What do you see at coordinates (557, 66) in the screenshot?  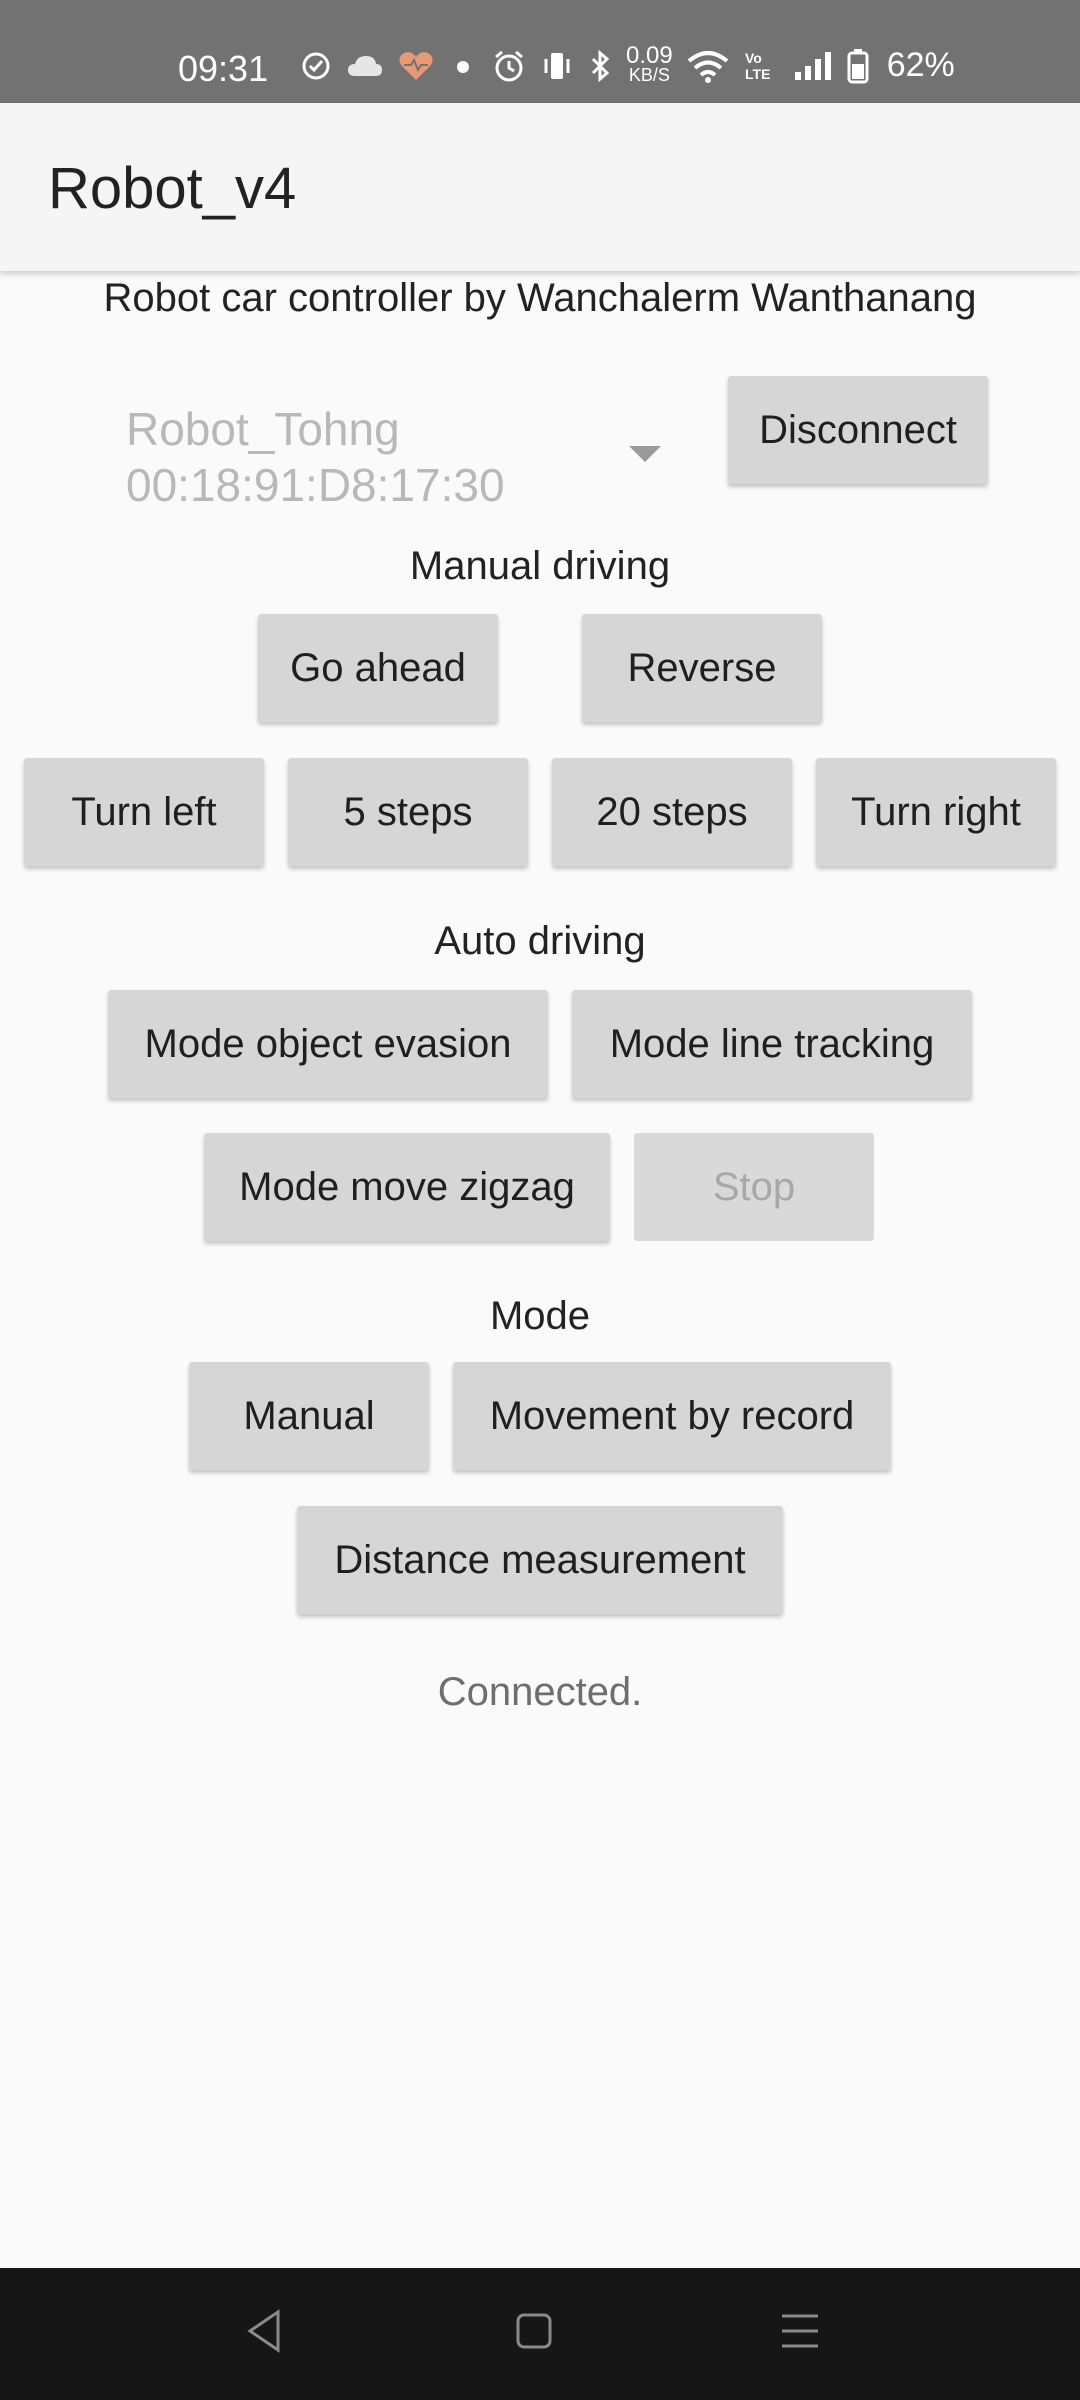 I see `vibrate-icon` at bounding box center [557, 66].